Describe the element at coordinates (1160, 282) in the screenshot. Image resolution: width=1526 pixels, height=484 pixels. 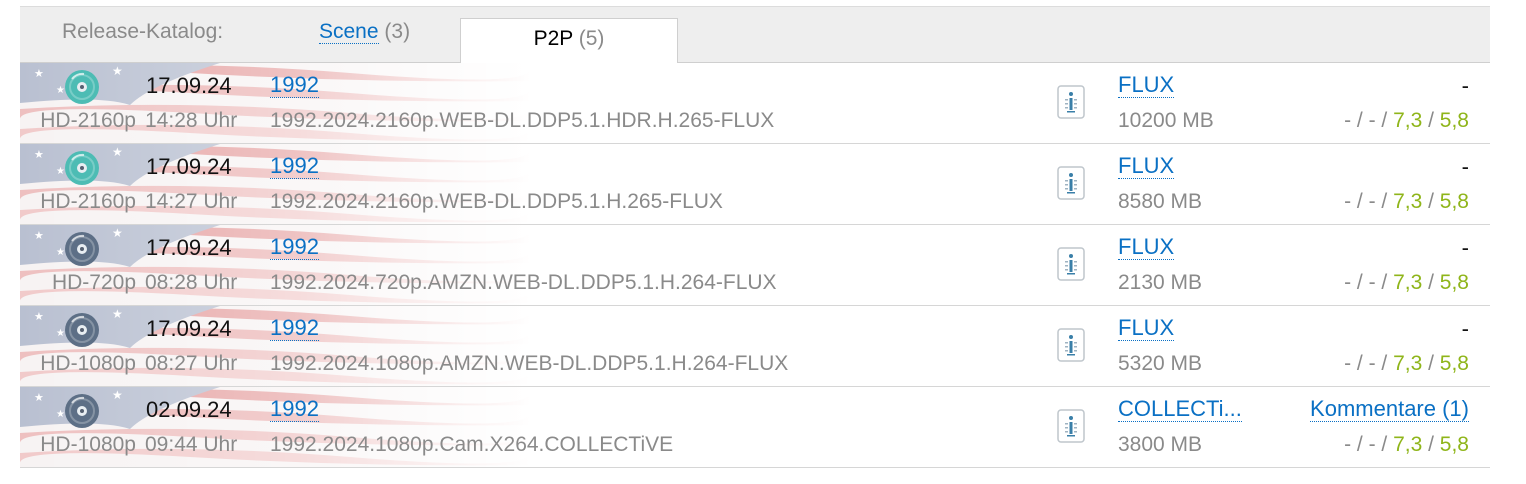
I see `file-size: 2130 MB` at that location.